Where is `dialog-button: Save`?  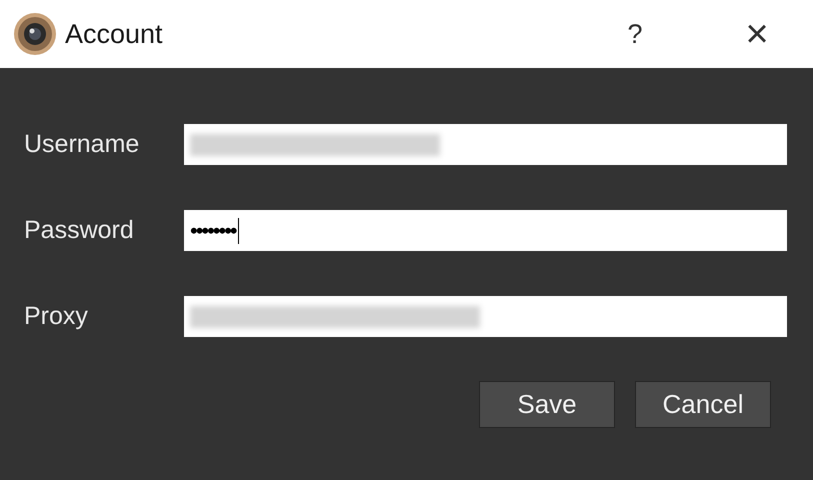 dialog-button: Save is located at coordinates (547, 404).